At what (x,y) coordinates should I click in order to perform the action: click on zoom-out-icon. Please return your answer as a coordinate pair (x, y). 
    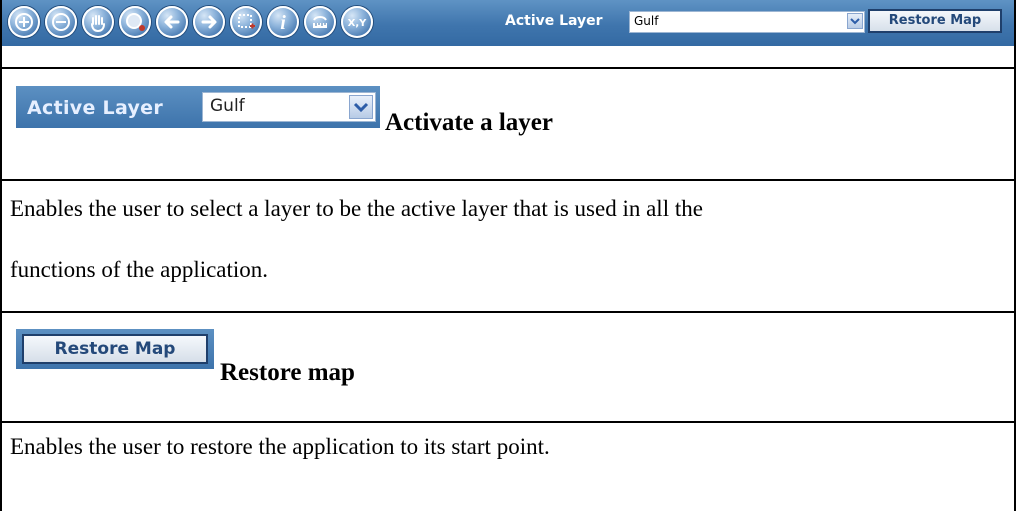
    Looking at the image, I should click on (61, 22).